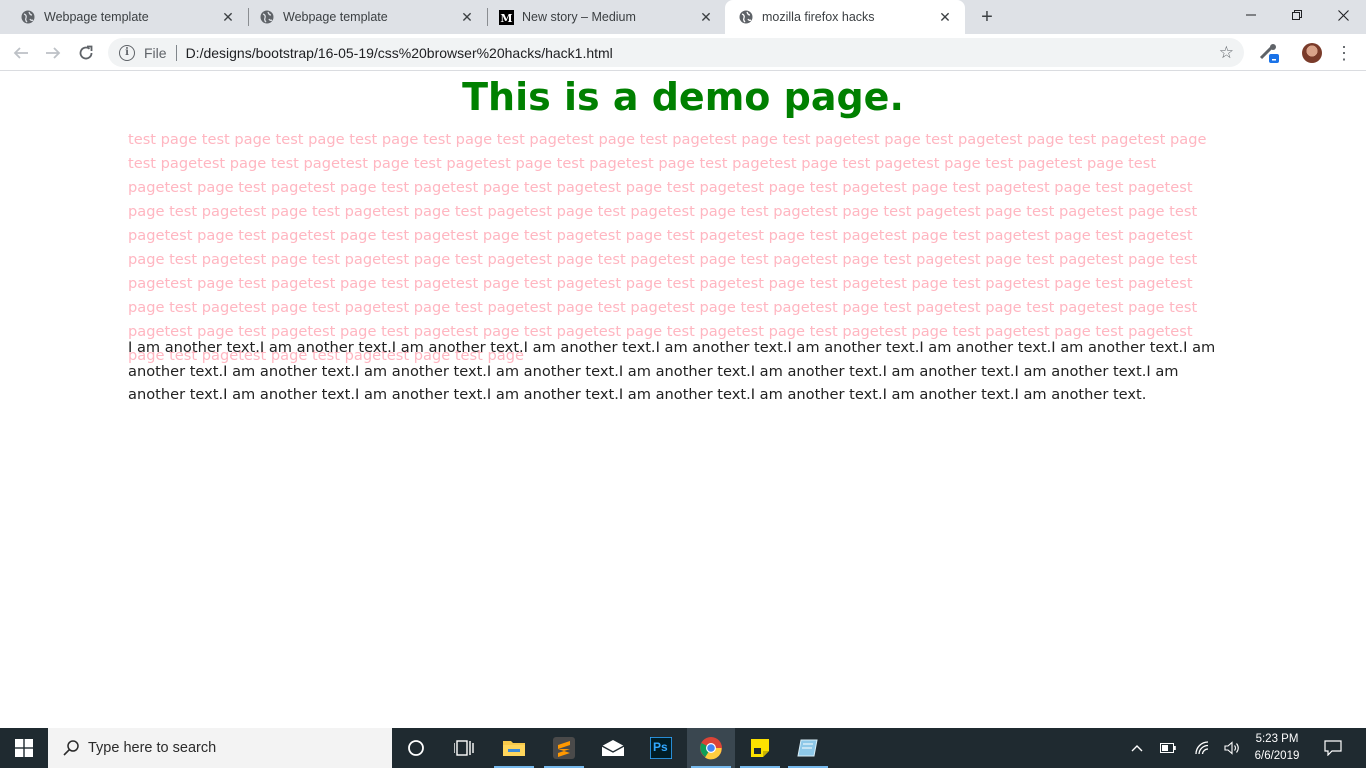  What do you see at coordinates (987, 17) in the screenshot?
I see `new-tab-button: +` at bounding box center [987, 17].